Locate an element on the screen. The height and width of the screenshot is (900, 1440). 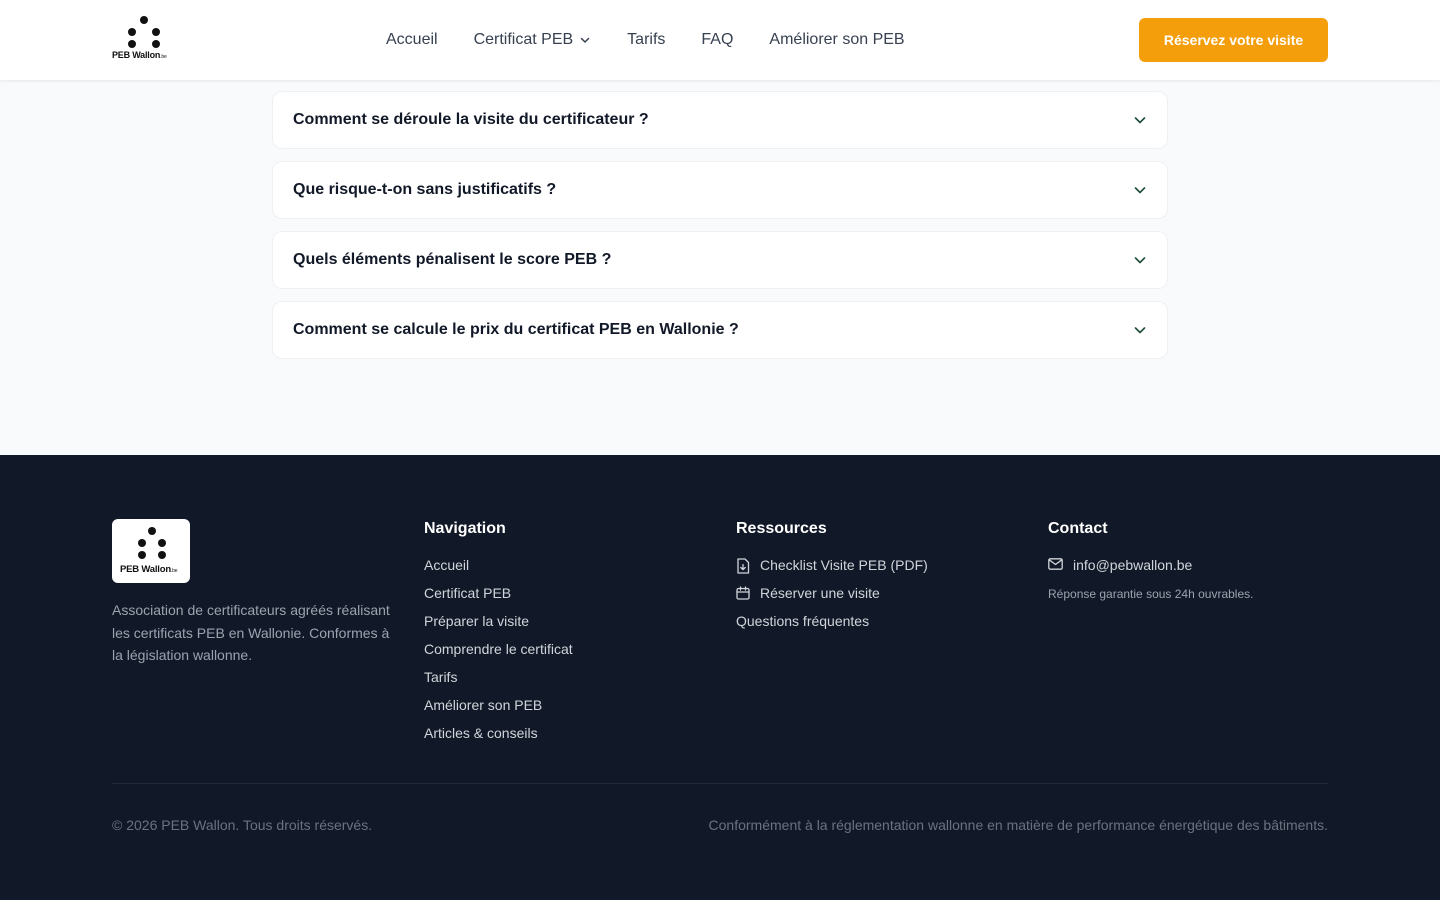
book-visit-button: Réservez votre visite is located at coordinates (1233, 40).